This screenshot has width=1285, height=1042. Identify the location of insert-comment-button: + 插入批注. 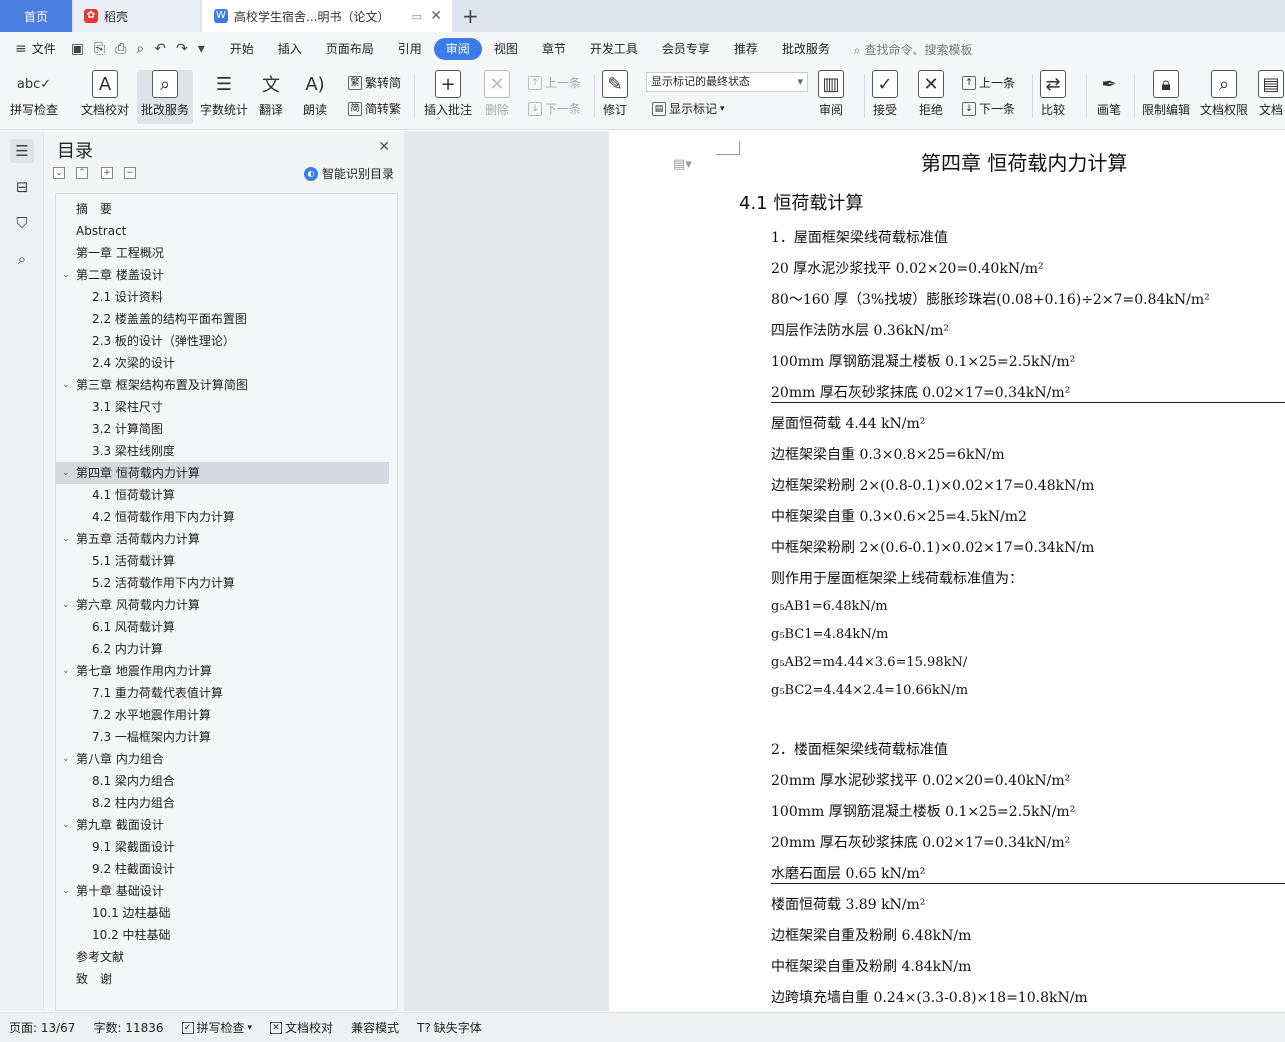
(448, 97).